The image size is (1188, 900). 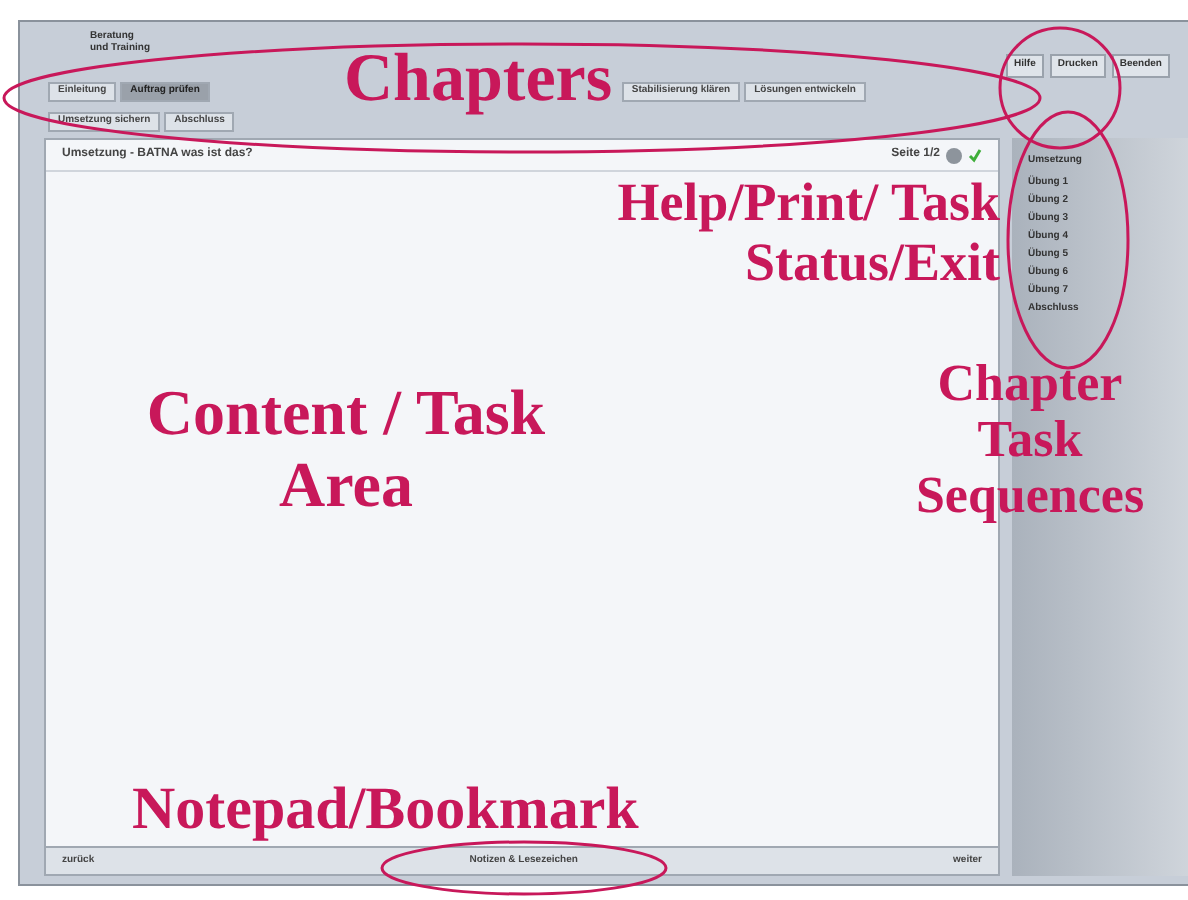 I want to click on check-icon, so click(x=975, y=155).